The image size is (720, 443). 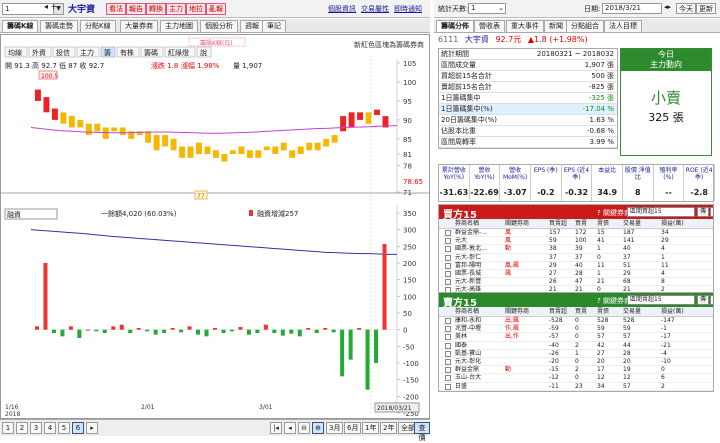 What do you see at coordinates (699, 174) in the screenshot?
I see `metric-header: ROE (近4季)` at bounding box center [699, 174].